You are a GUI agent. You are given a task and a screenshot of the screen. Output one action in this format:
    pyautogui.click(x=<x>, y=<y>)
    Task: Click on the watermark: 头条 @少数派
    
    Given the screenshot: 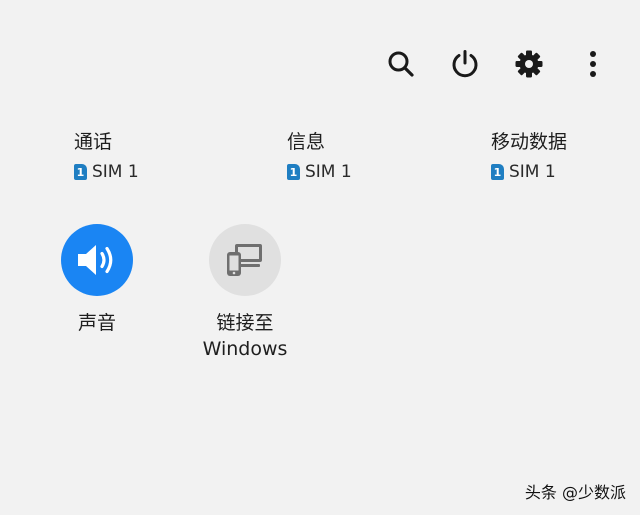 What is the action you would take?
    pyautogui.click(x=575, y=492)
    